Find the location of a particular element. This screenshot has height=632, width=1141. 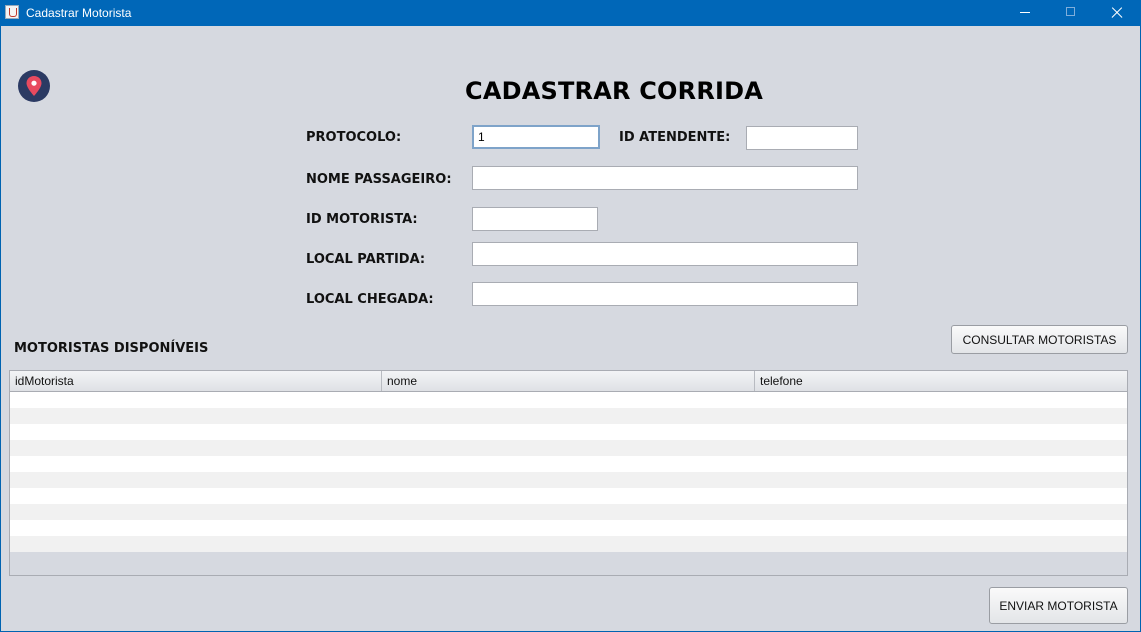

protocolo-label: PROTOCOLO: is located at coordinates (354, 137).